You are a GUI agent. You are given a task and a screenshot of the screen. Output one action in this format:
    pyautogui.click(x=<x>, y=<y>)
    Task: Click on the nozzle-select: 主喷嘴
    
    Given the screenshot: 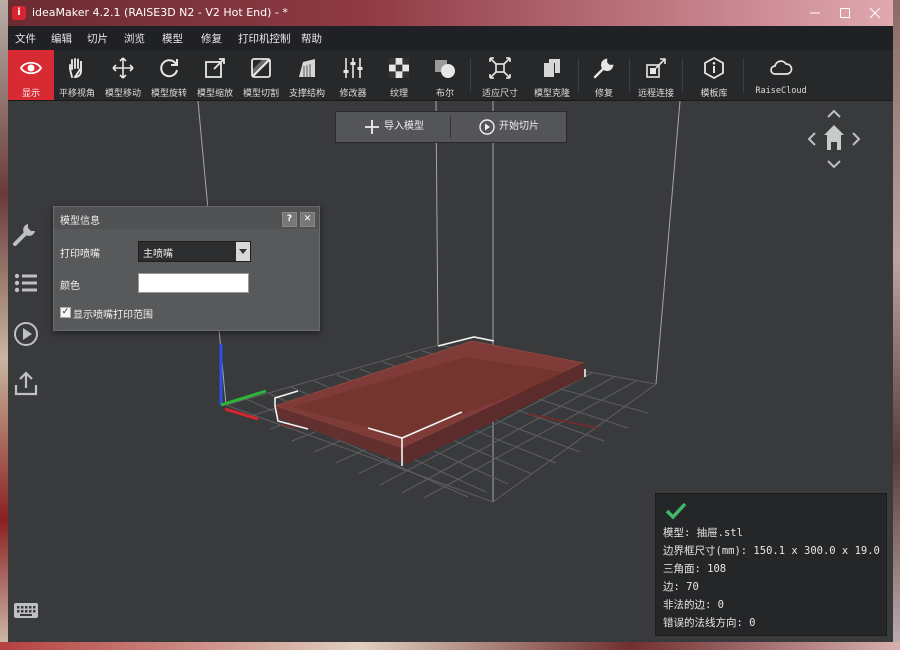 What is the action you would take?
    pyautogui.click(x=194, y=251)
    